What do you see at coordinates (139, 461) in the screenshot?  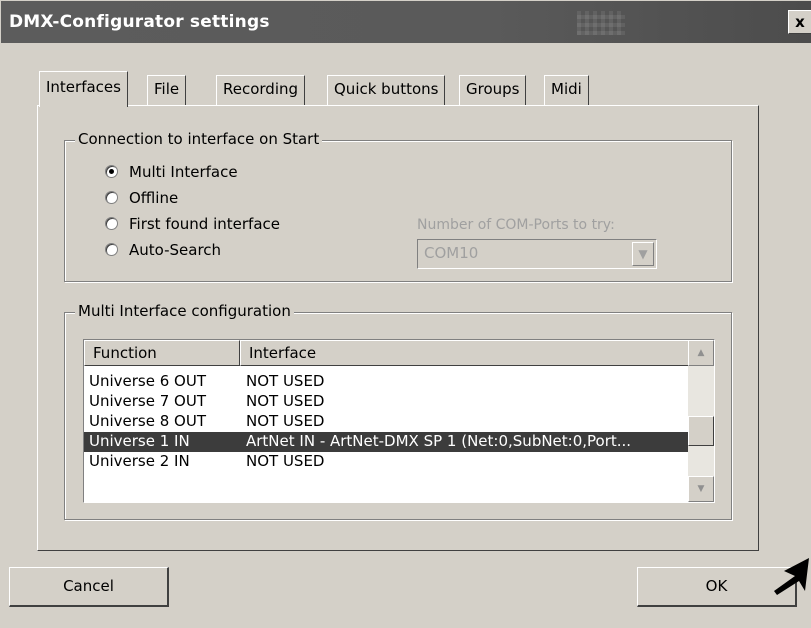 I see `cell-function: Universe 2 IN` at bounding box center [139, 461].